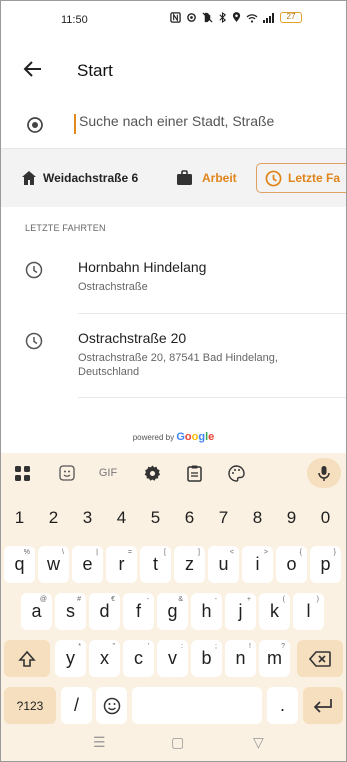 This screenshot has width=347, height=762. Describe the element at coordinates (240, 658) in the screenshot. I see `key-n: n!` at that location.